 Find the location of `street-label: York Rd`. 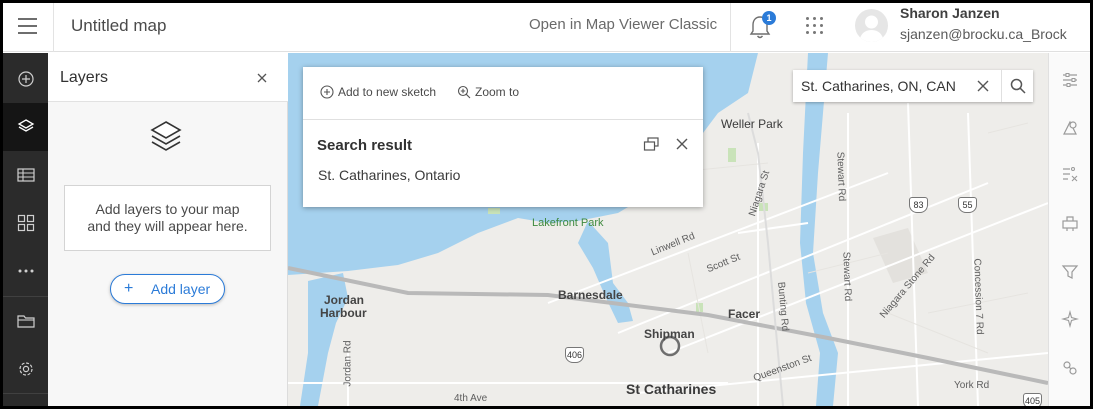

street-label: York Rd is located at coordinates (972, 385).